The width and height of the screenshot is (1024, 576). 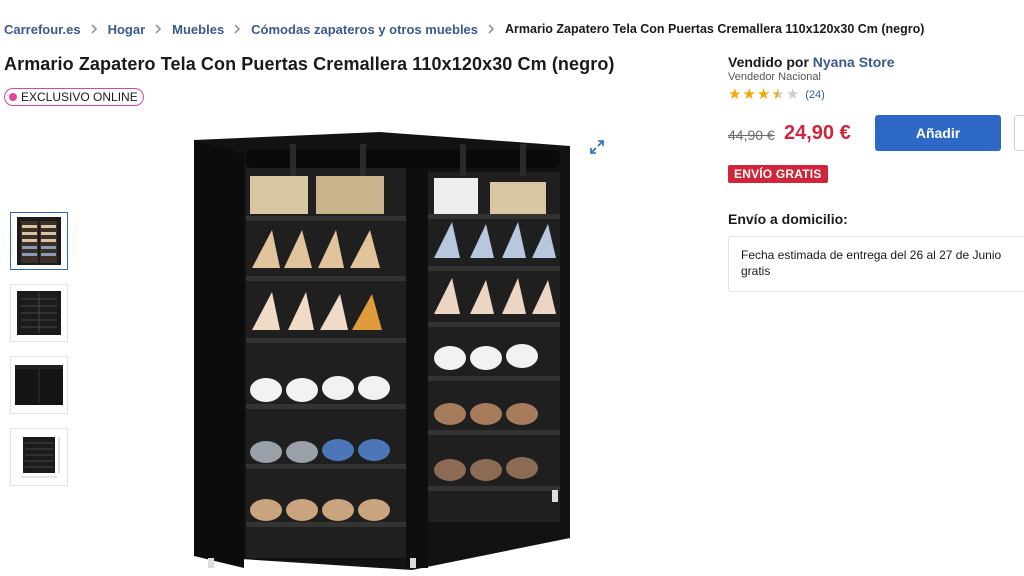 What do you see at coordinates (751, 135) in the screenshot?
I see `old-price: 44,90 €` at bounding box center [751, 135].